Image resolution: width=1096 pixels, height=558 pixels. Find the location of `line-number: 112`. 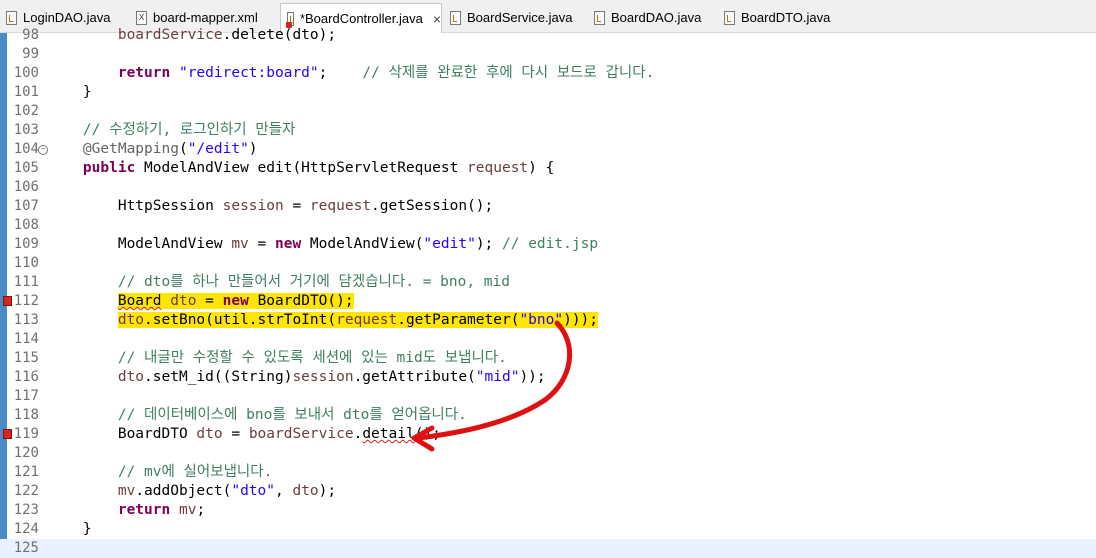

line-number: 112 is located at coordinates (26, 301).